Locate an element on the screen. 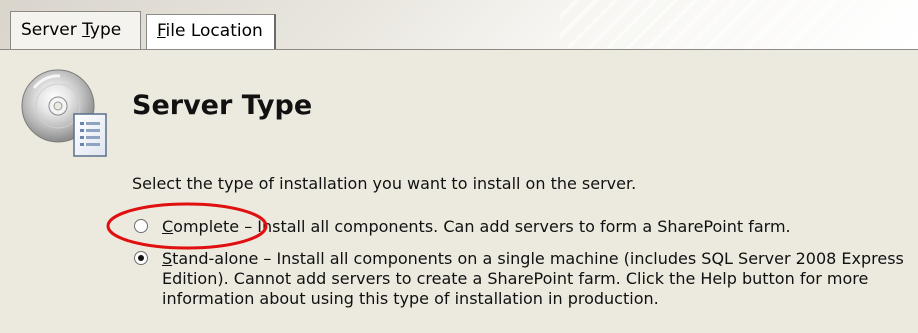 Image resolution: width=918 pixels, height=333 pixels. standalone-radio is located at coordinates (141, 258).